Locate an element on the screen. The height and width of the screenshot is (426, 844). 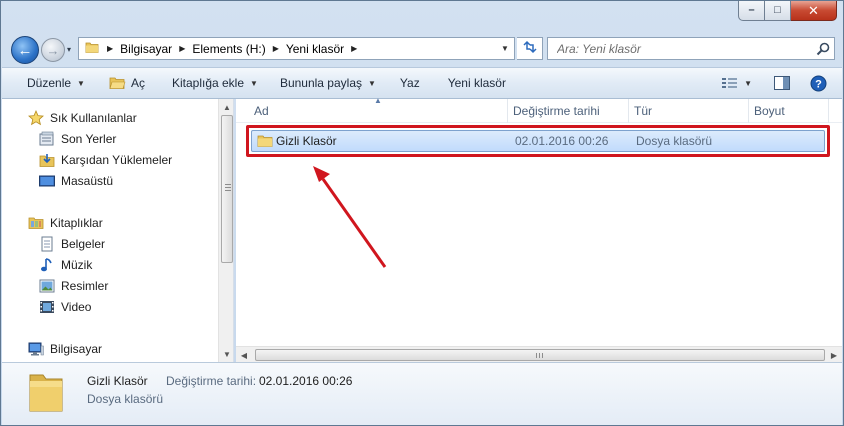
chevron-down-icon: ▾ is located at coordinates (69, 49).